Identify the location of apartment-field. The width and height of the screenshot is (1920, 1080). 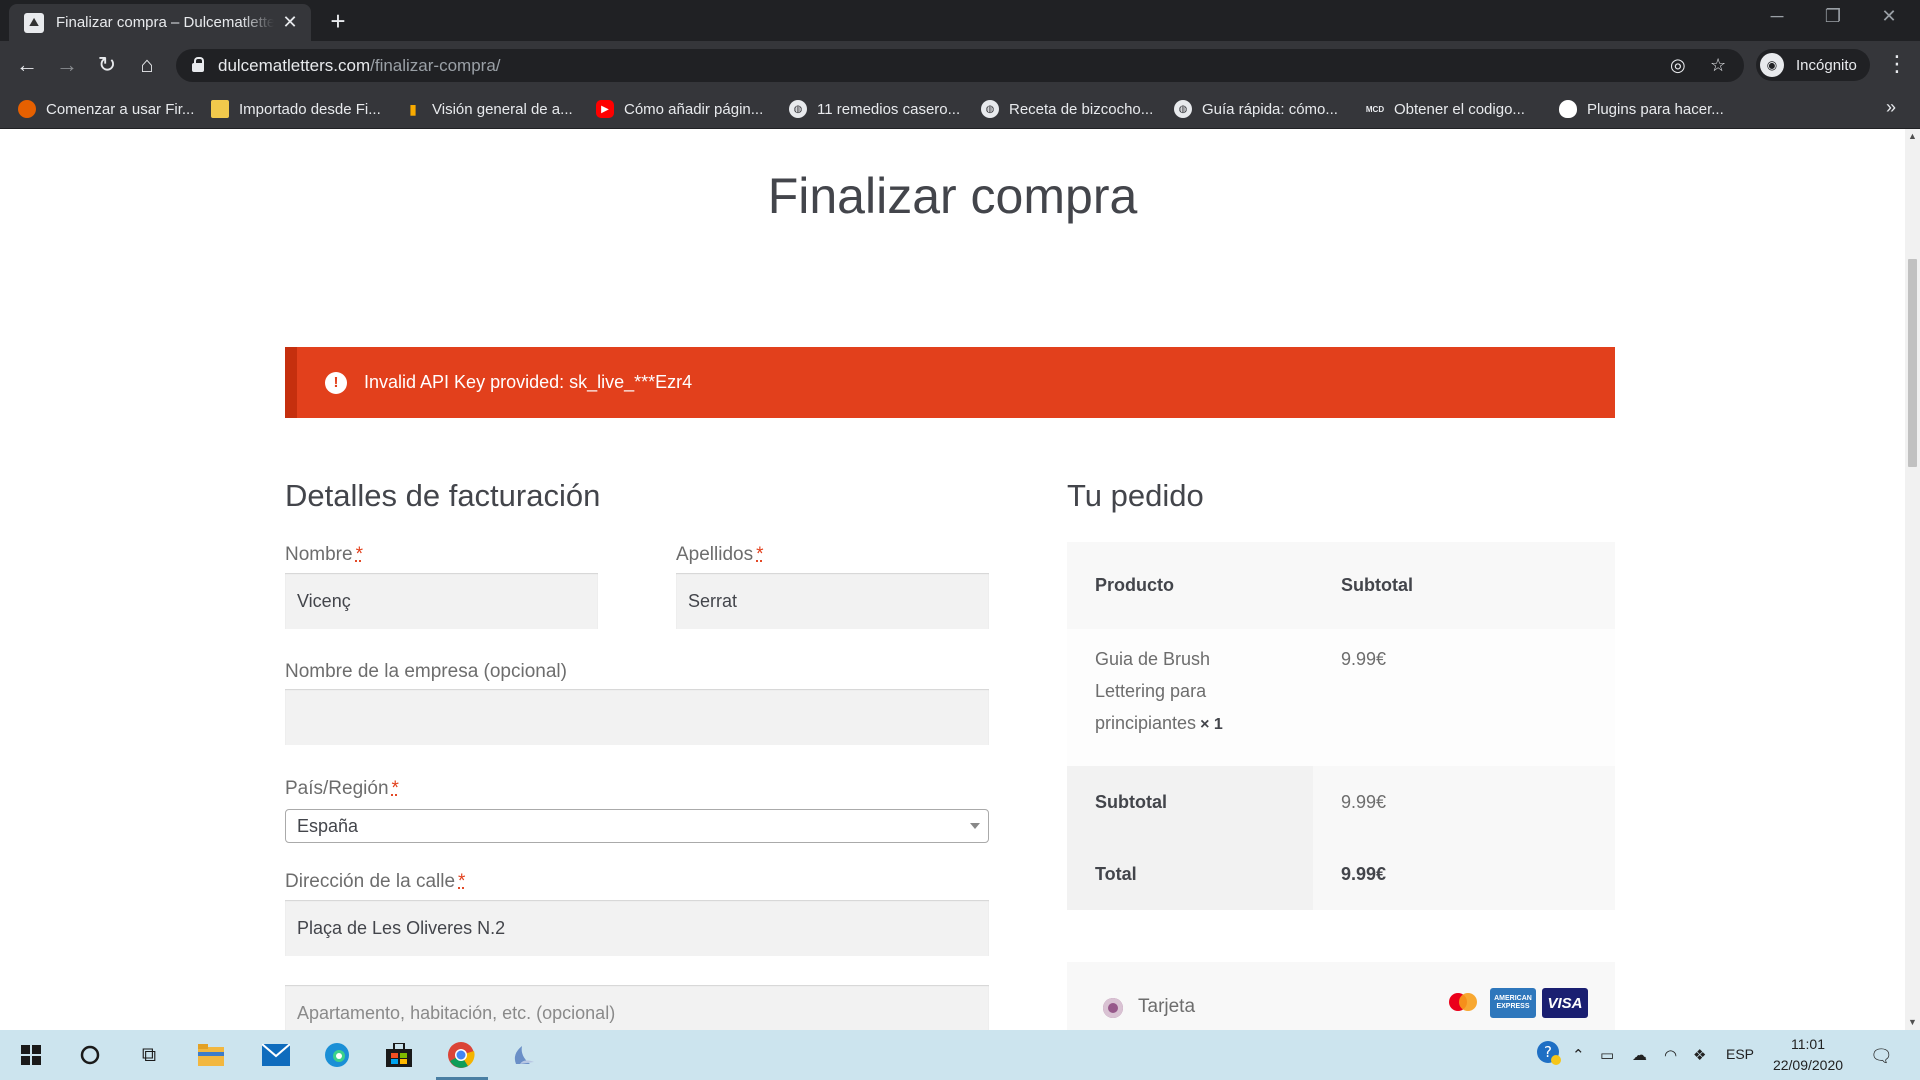
(637, 1007).